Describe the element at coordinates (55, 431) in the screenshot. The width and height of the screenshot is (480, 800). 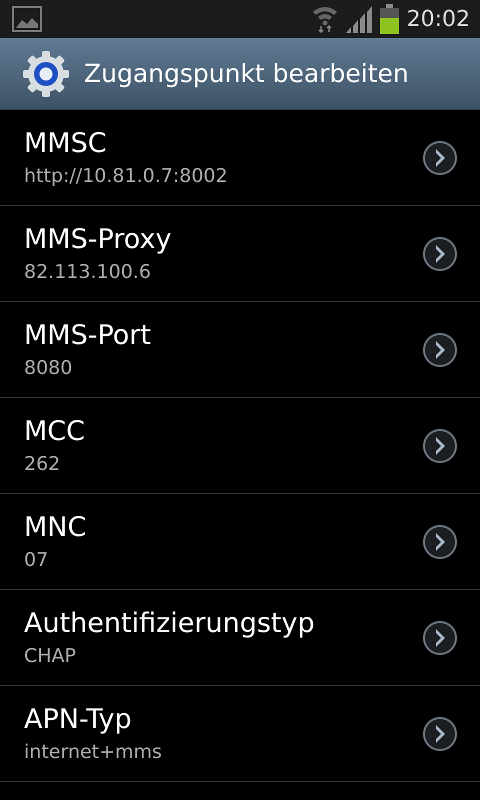
I see `setting-label: MCC` at that location.